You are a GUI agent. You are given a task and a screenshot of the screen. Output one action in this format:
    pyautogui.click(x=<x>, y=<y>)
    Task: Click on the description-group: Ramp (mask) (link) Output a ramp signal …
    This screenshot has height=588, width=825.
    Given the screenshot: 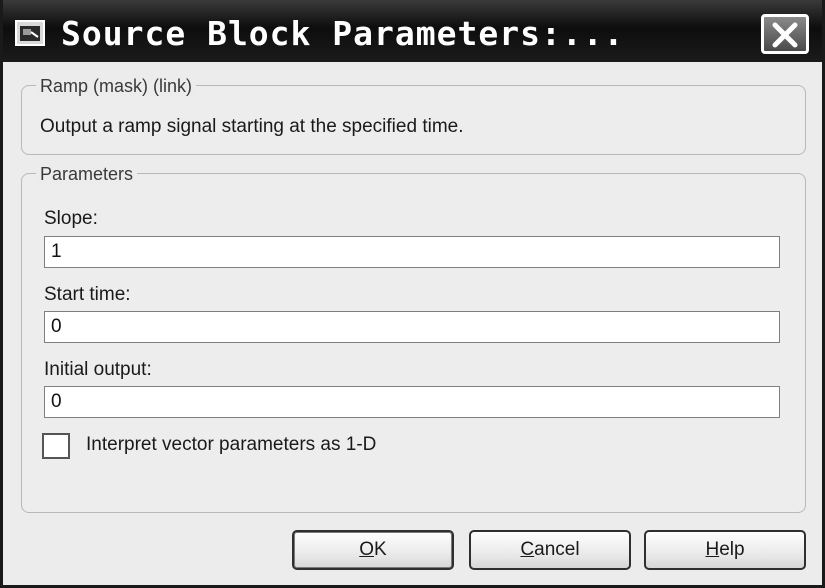 What is the action you would take?
    pyautogui.click(x=413, y=115)
    